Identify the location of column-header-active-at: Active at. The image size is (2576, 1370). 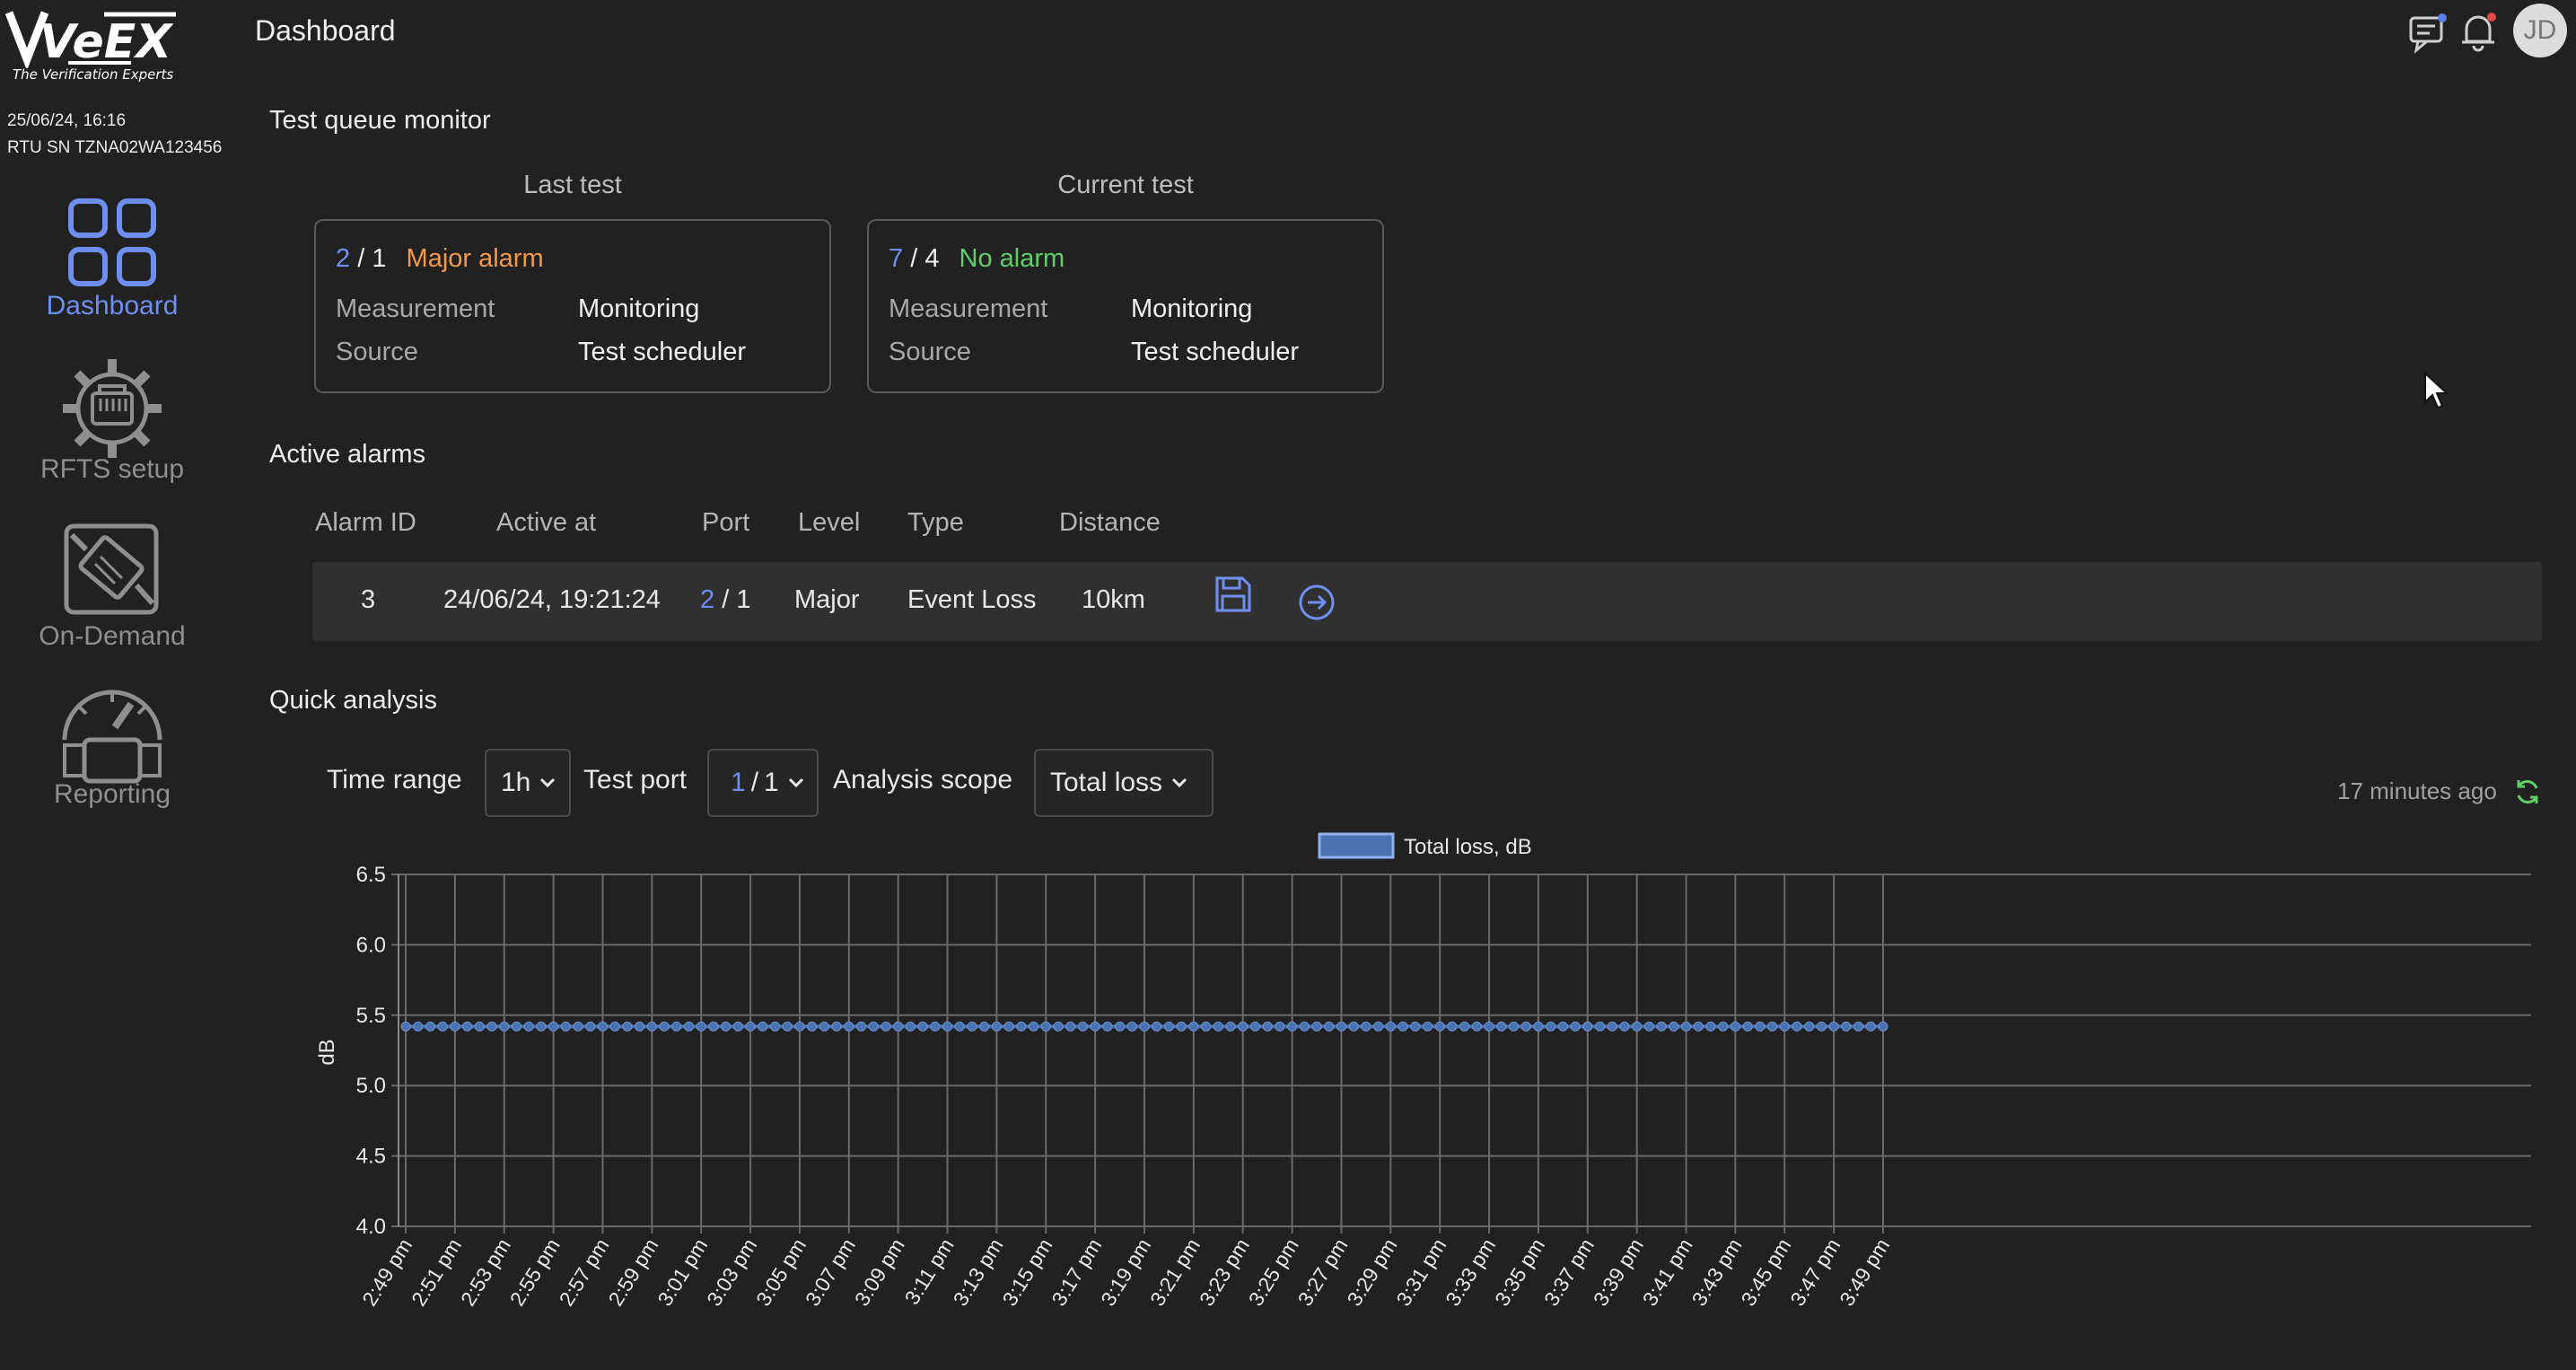
(546, 523).